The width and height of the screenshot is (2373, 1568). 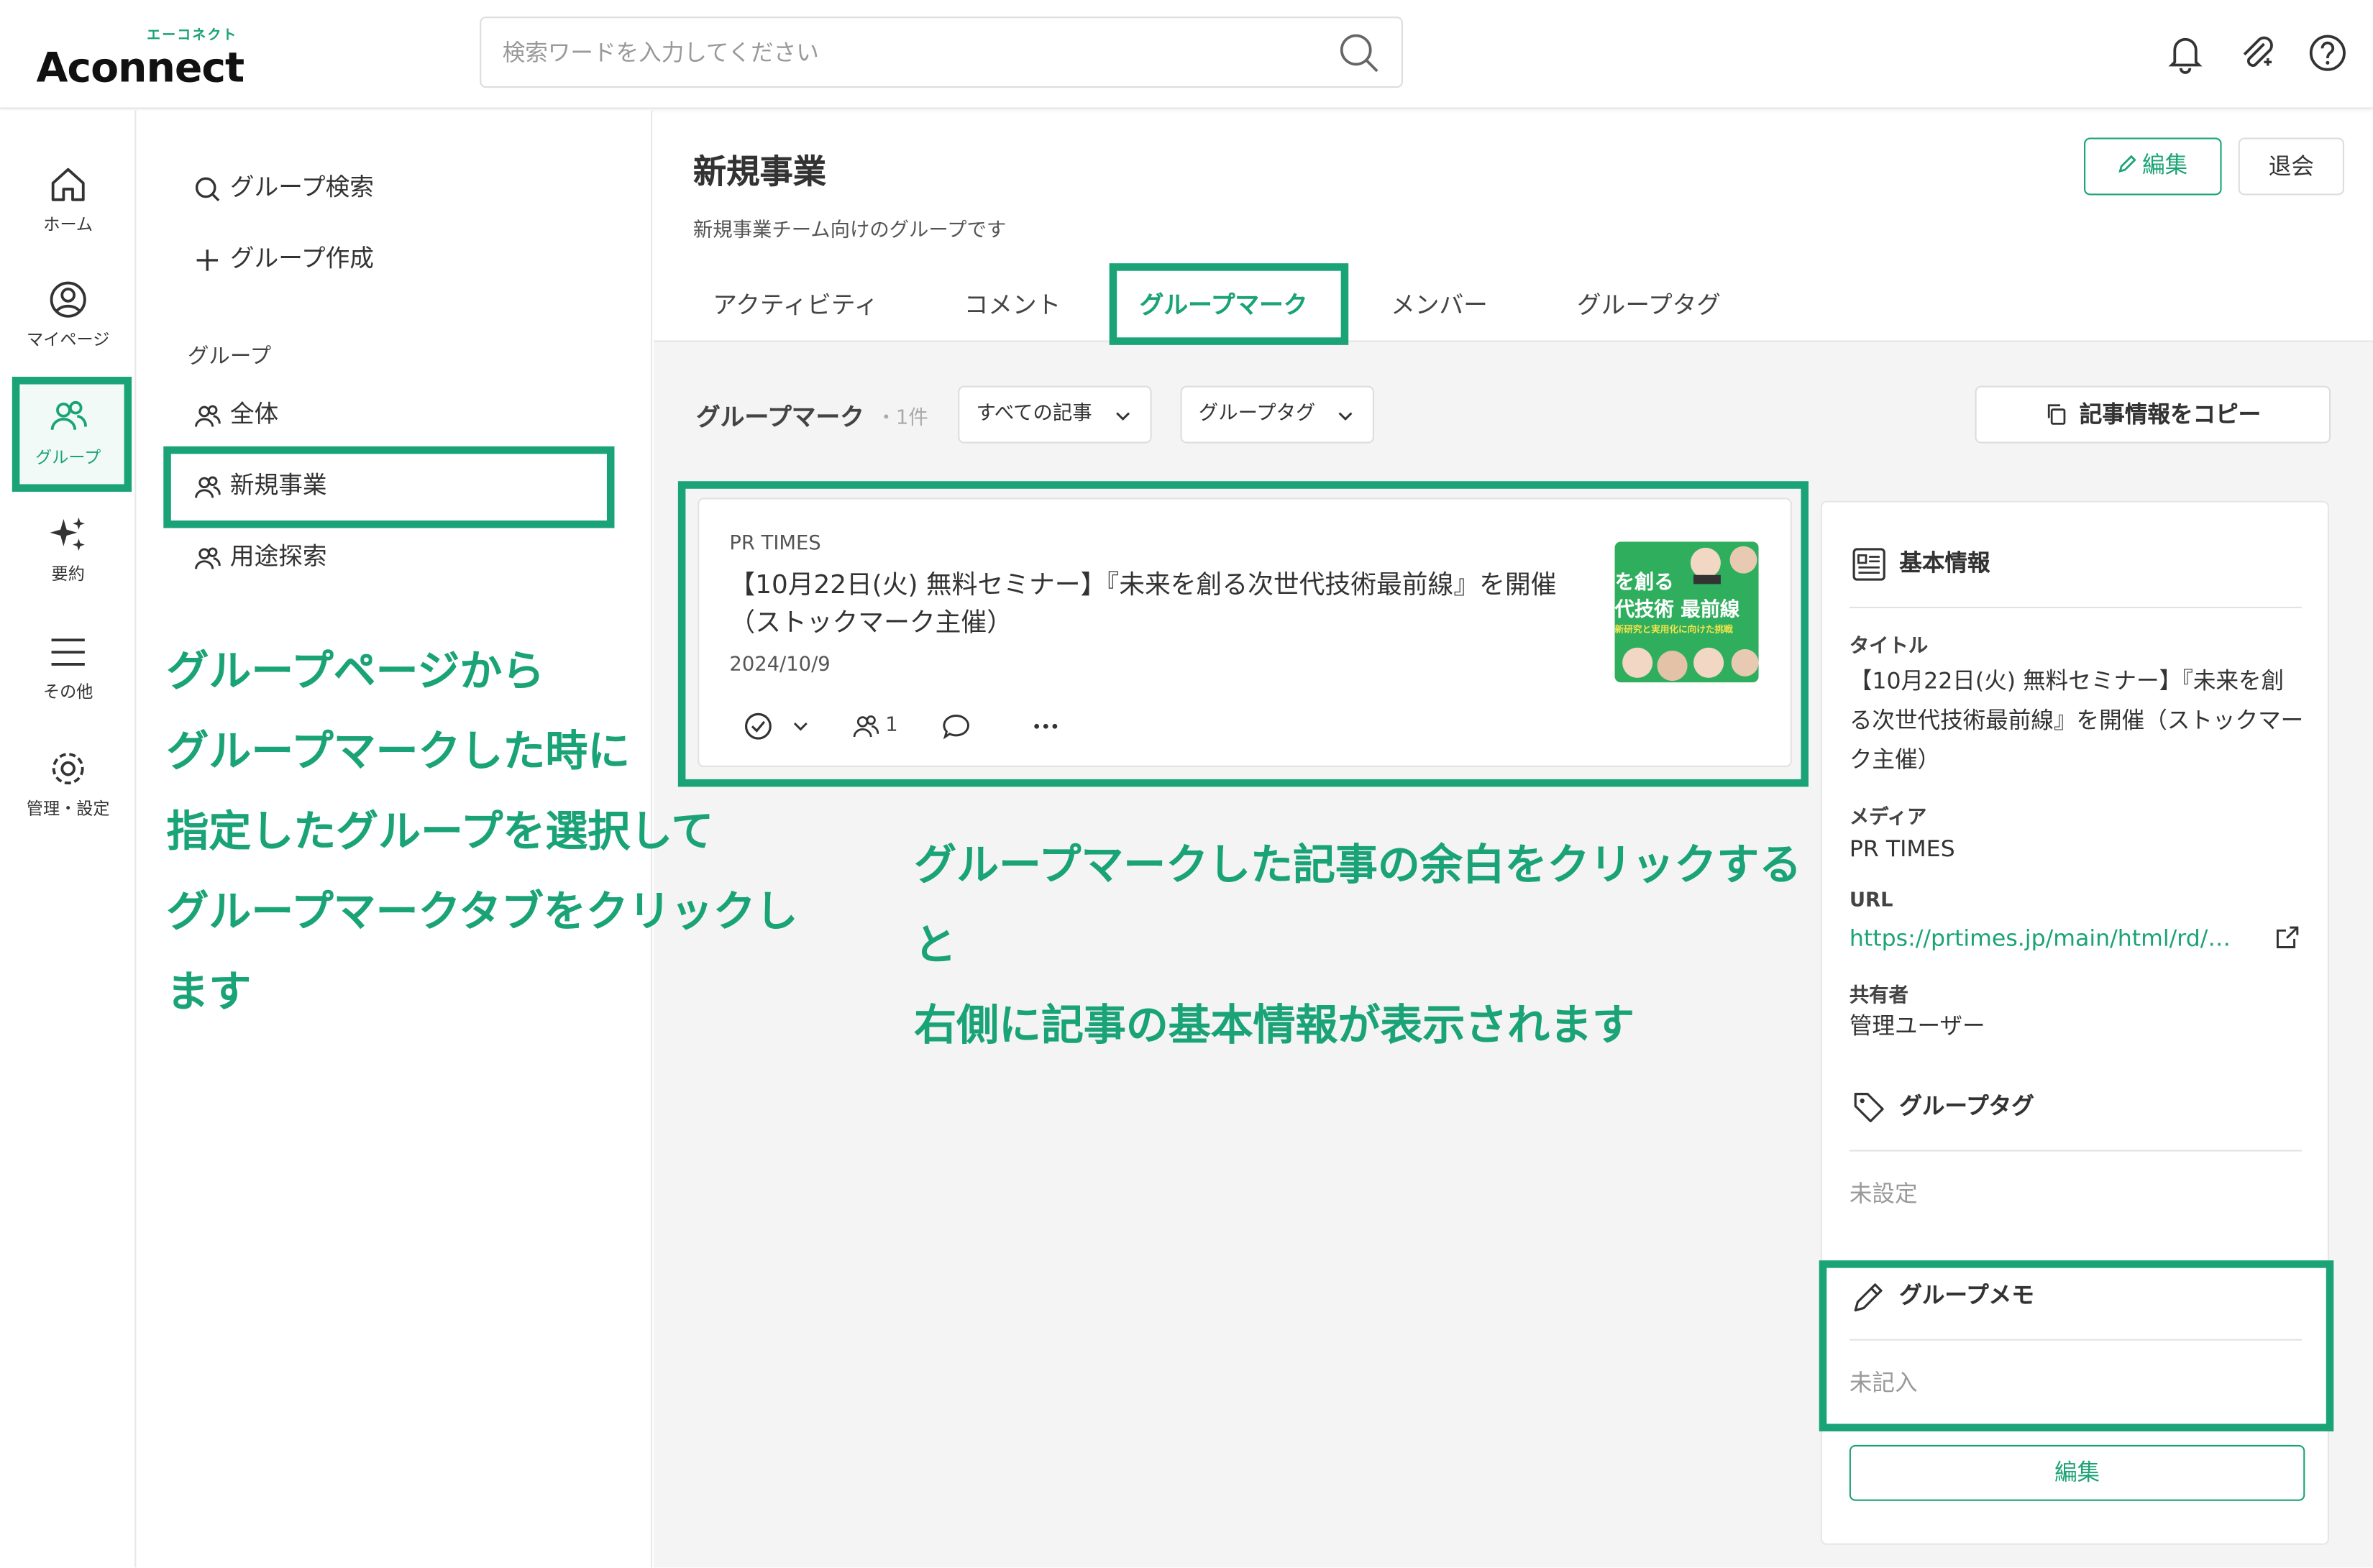 What do you see at coordinates (956, 726) in the screenshot?
I see `comment-icon` at bounding box center [956, 726].